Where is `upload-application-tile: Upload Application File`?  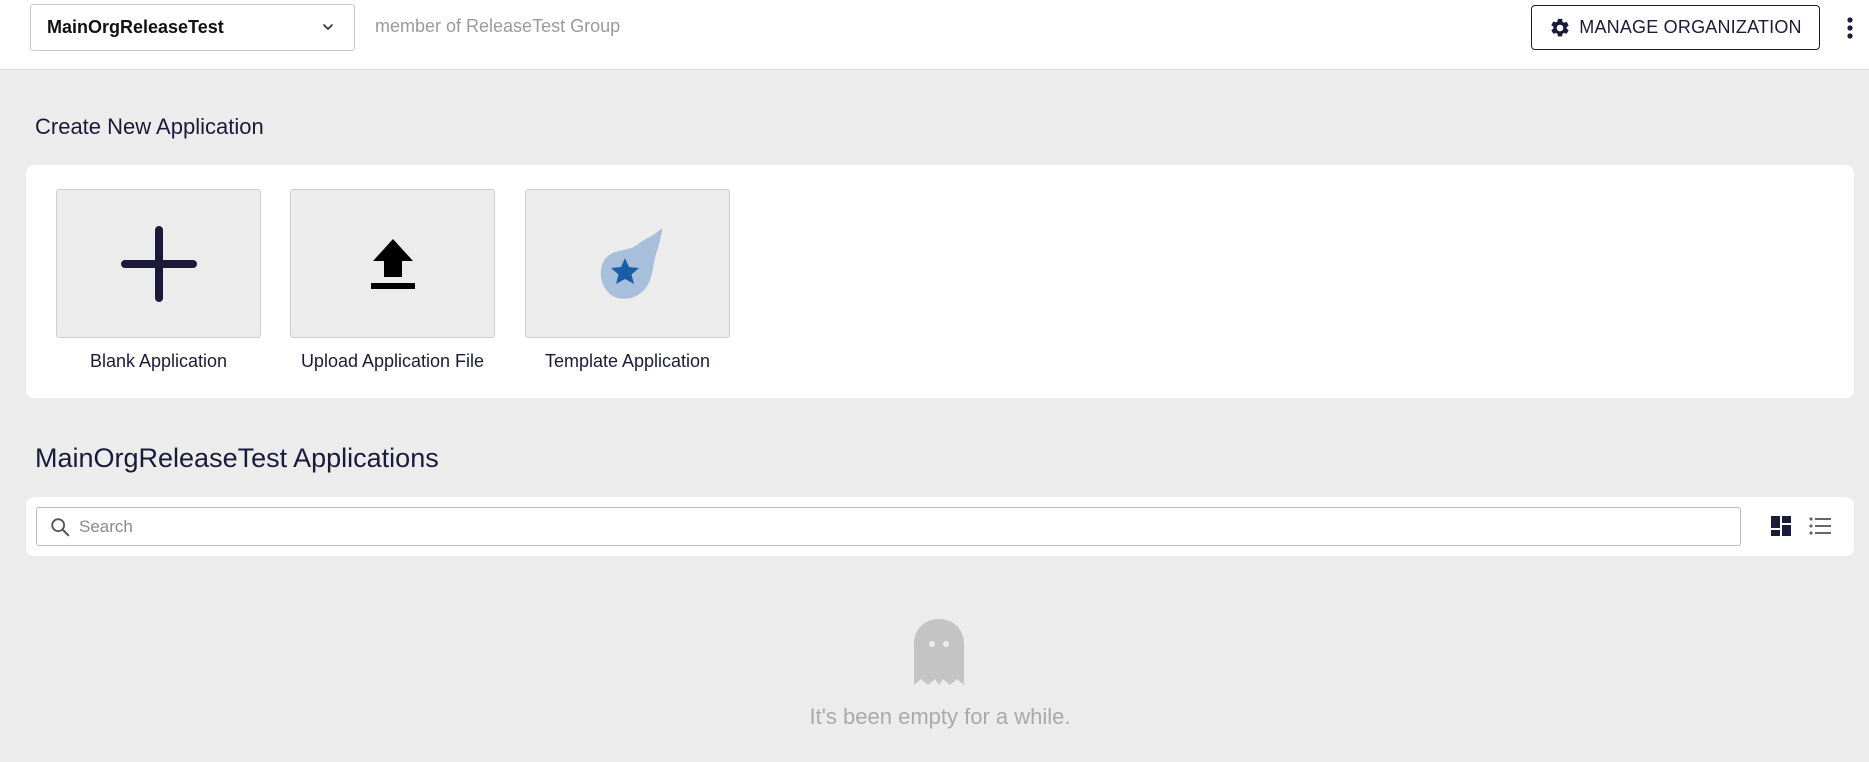
upload-application-tile: Upload Application File is located at coordinates (392, 280).